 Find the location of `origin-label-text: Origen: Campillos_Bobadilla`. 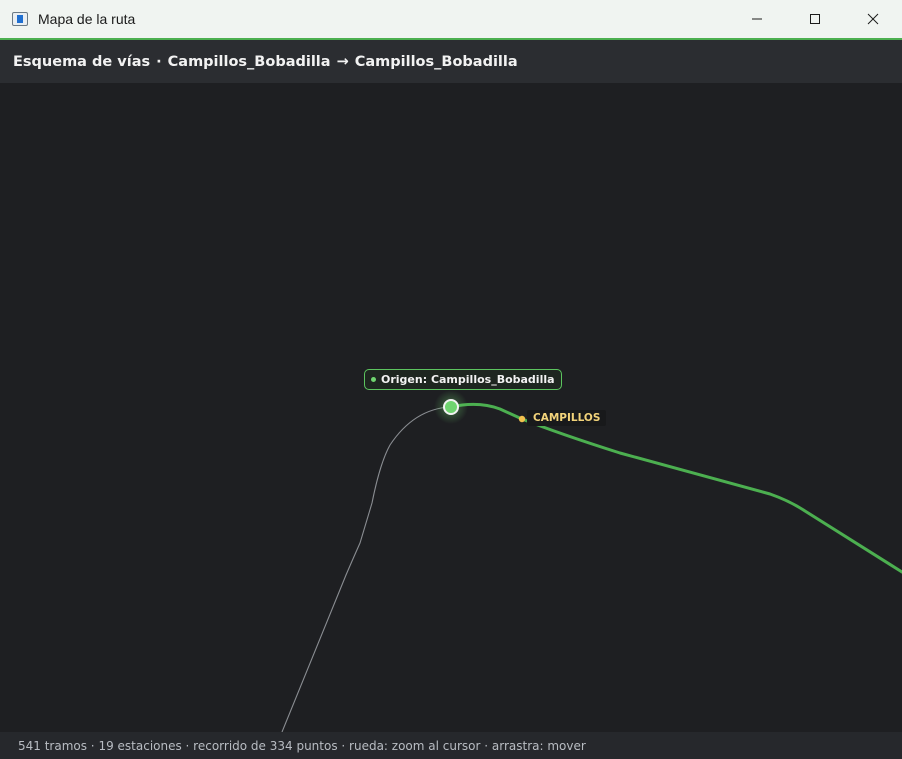

origin-label-text: Origen: Campillos_Bobadilla is located at coordinates (468, 379).